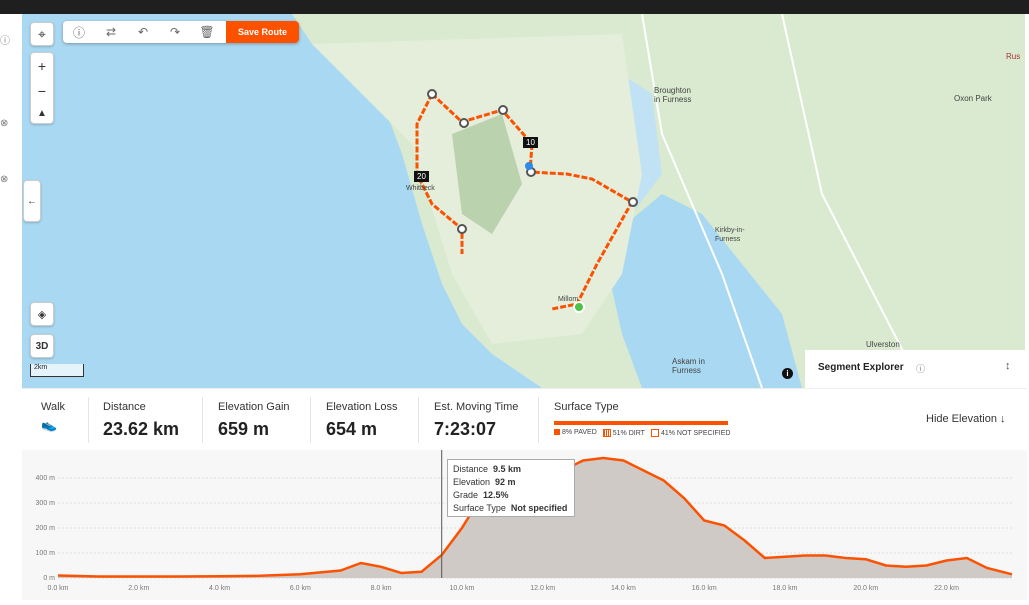  I want to click on locate-button: ⌖, so click(42, 34).